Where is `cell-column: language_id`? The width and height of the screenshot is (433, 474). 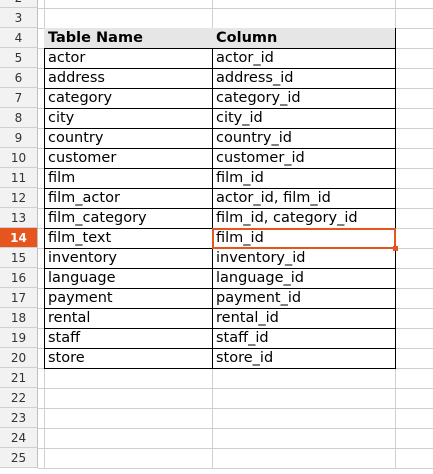
cell-column: language_id is located at coordinates (303, 278).